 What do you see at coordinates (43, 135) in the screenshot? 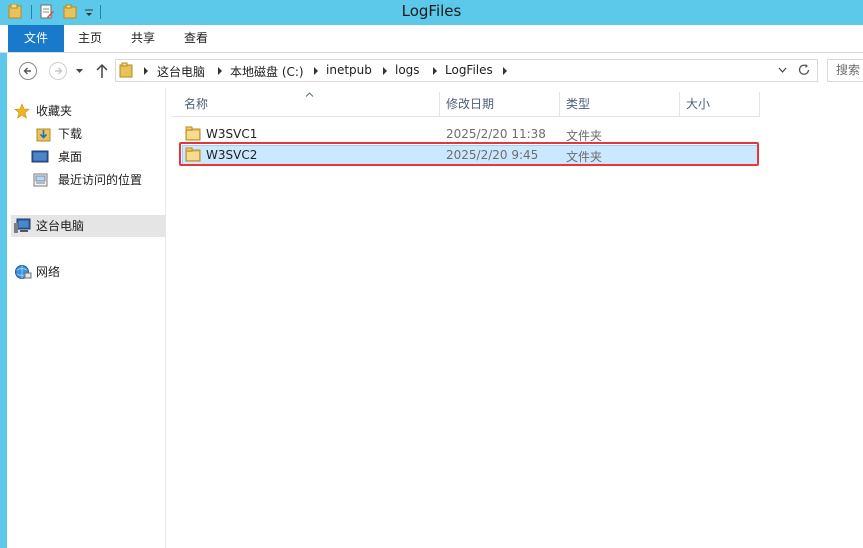
I see `download-folder-icon` at bounding box center [43, 135].